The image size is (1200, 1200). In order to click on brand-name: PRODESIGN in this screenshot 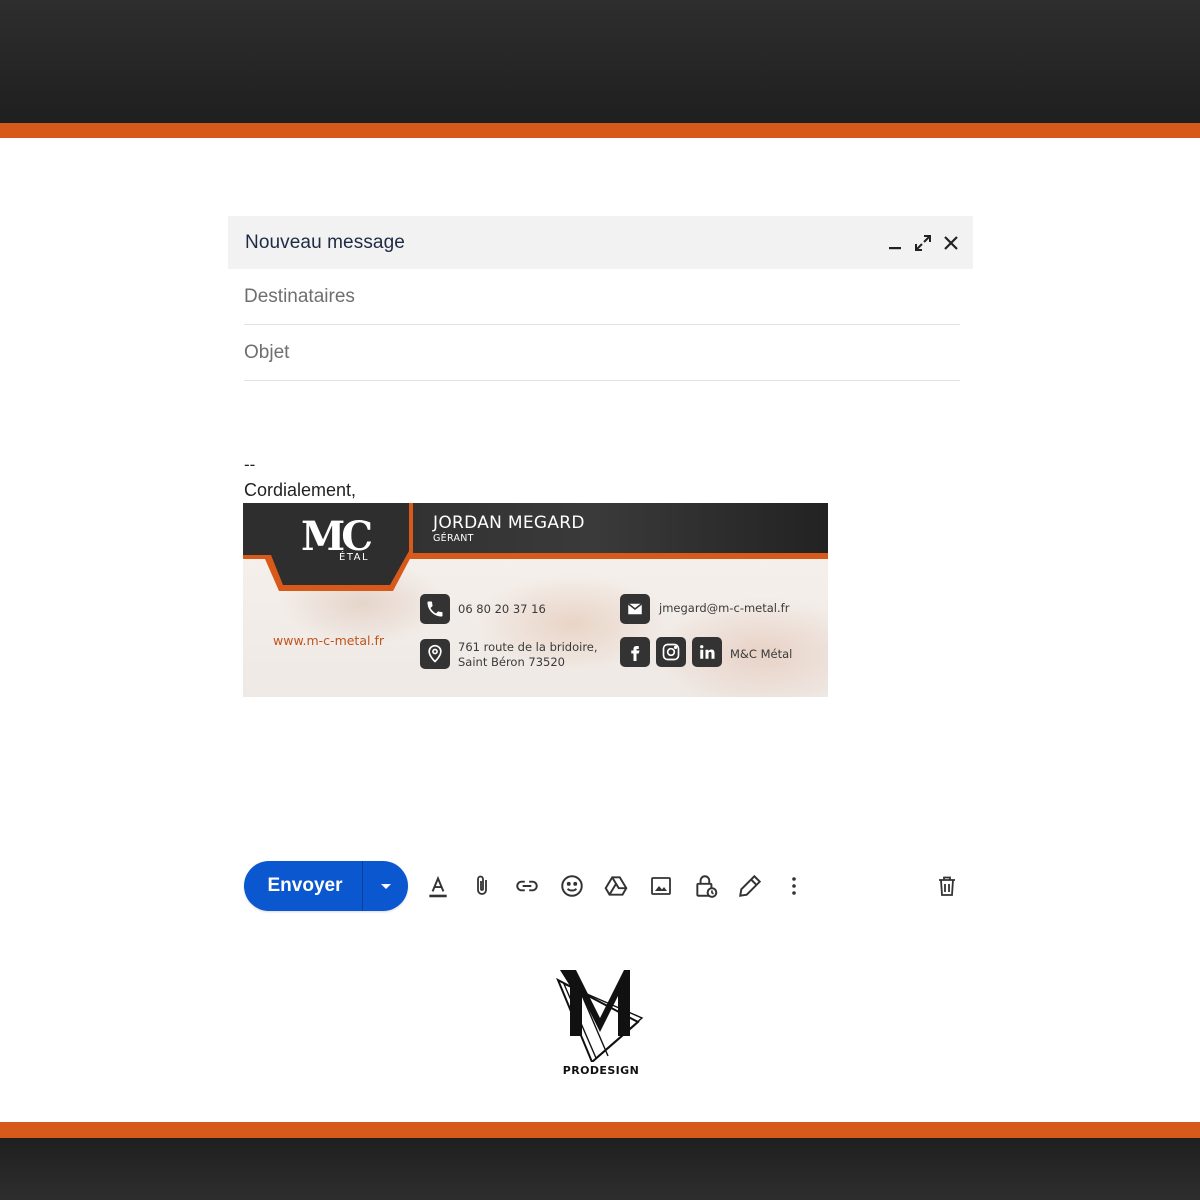, I will do `click(601, 1070)`.